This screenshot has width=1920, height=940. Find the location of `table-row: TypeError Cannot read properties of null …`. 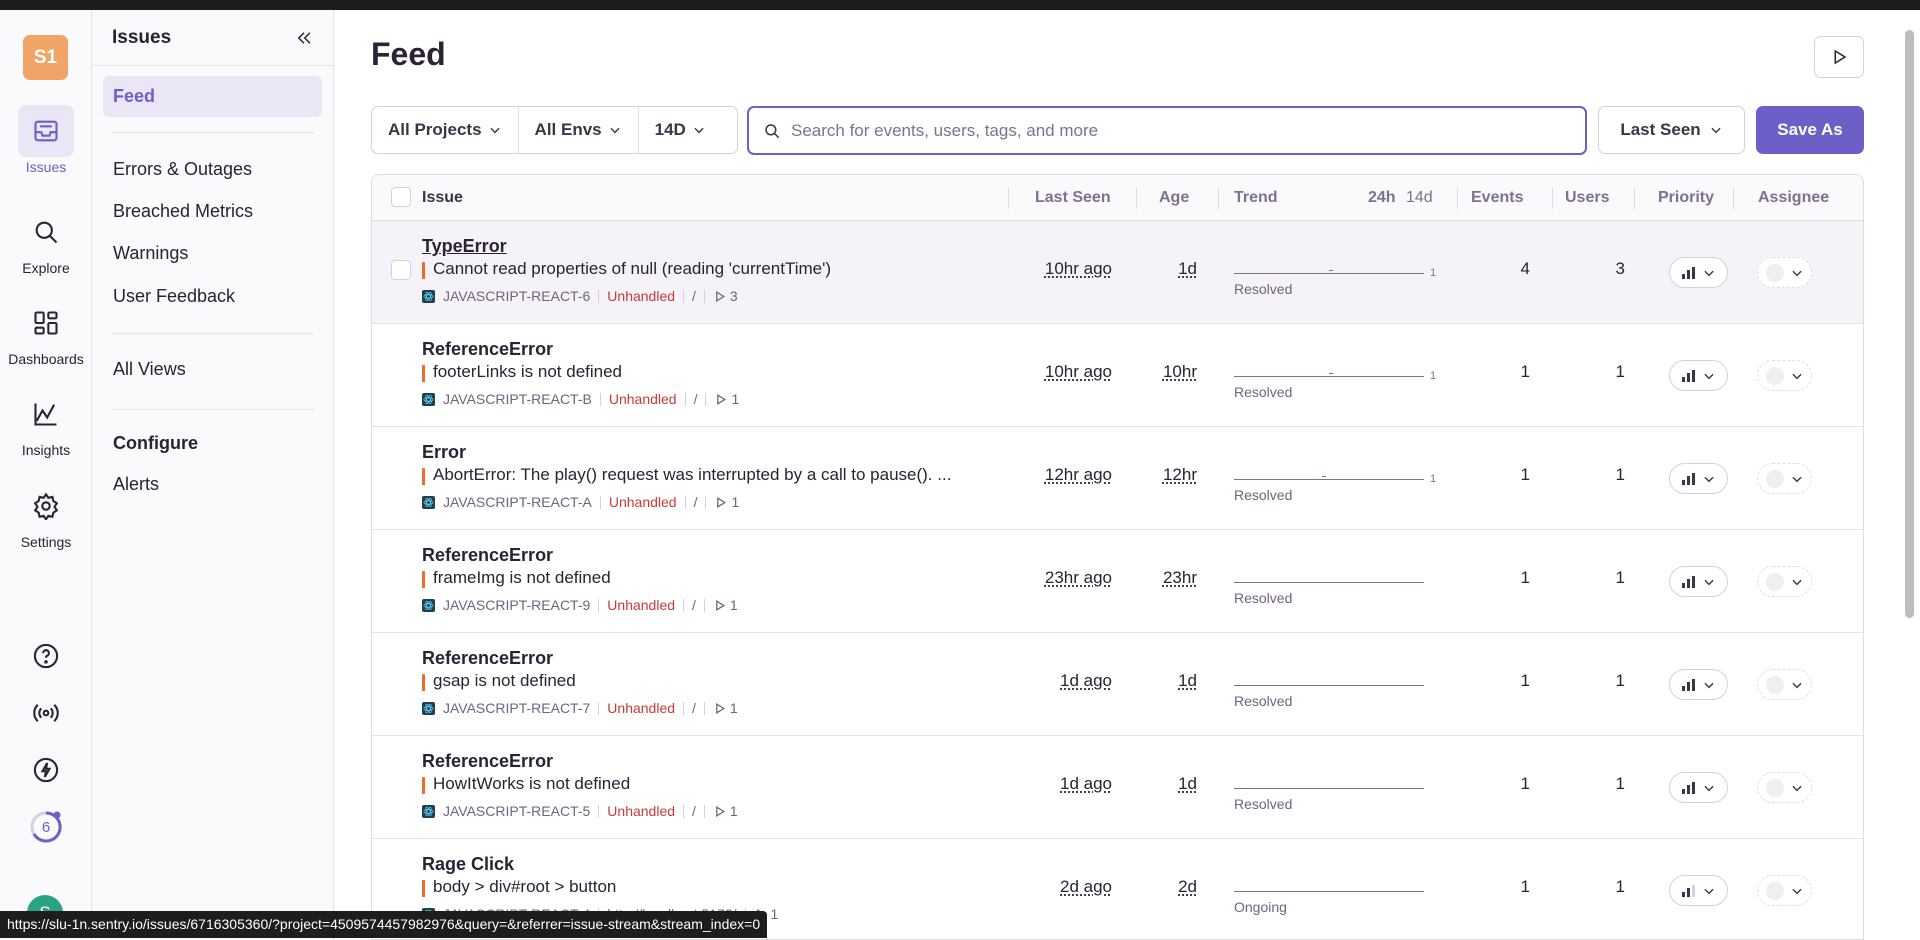

table-row: TypeError Cannot read properties of null … is located at coordinates (1117, 272).